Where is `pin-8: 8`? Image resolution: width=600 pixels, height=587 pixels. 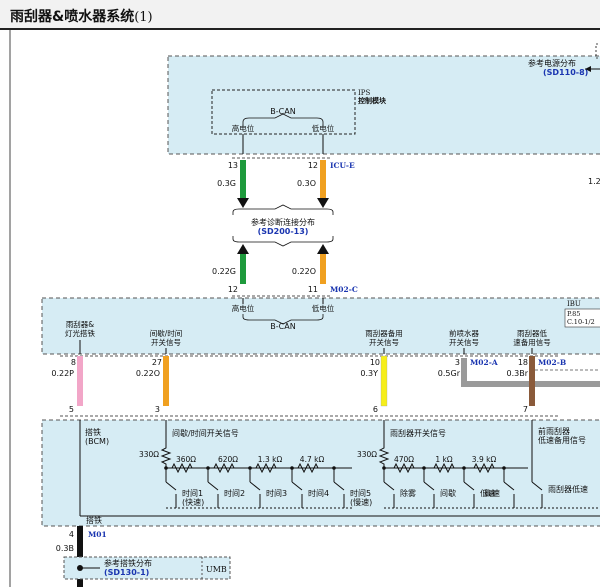
pin-8: 8 is located at coordinates (73, 362).